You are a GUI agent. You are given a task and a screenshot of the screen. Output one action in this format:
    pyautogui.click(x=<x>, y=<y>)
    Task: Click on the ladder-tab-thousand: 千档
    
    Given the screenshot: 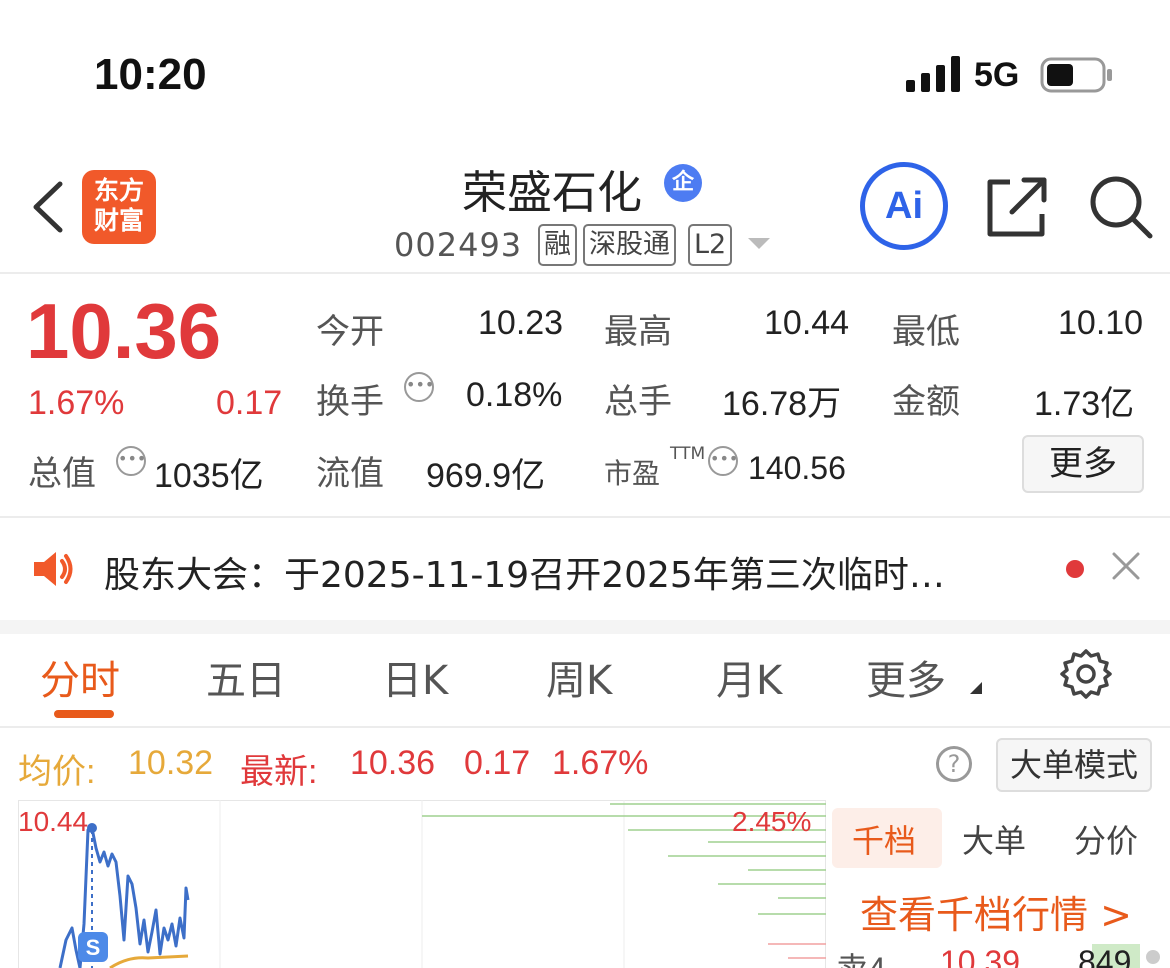 What is the action you would take?
    pyautogui.click(x=884, y=839)
    